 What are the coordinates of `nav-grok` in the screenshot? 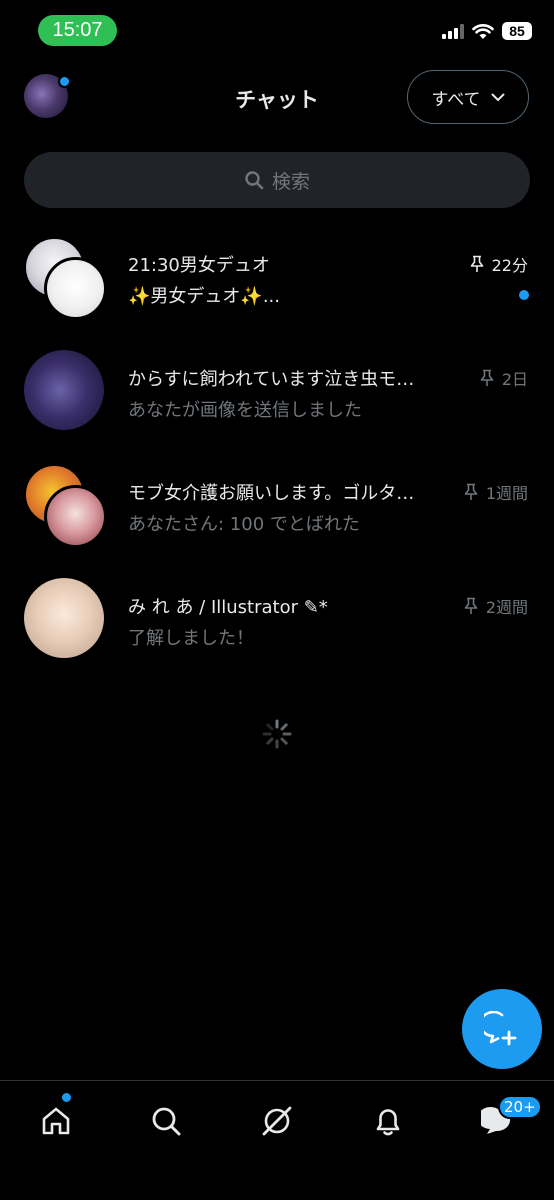 It's located at (277, 1121).